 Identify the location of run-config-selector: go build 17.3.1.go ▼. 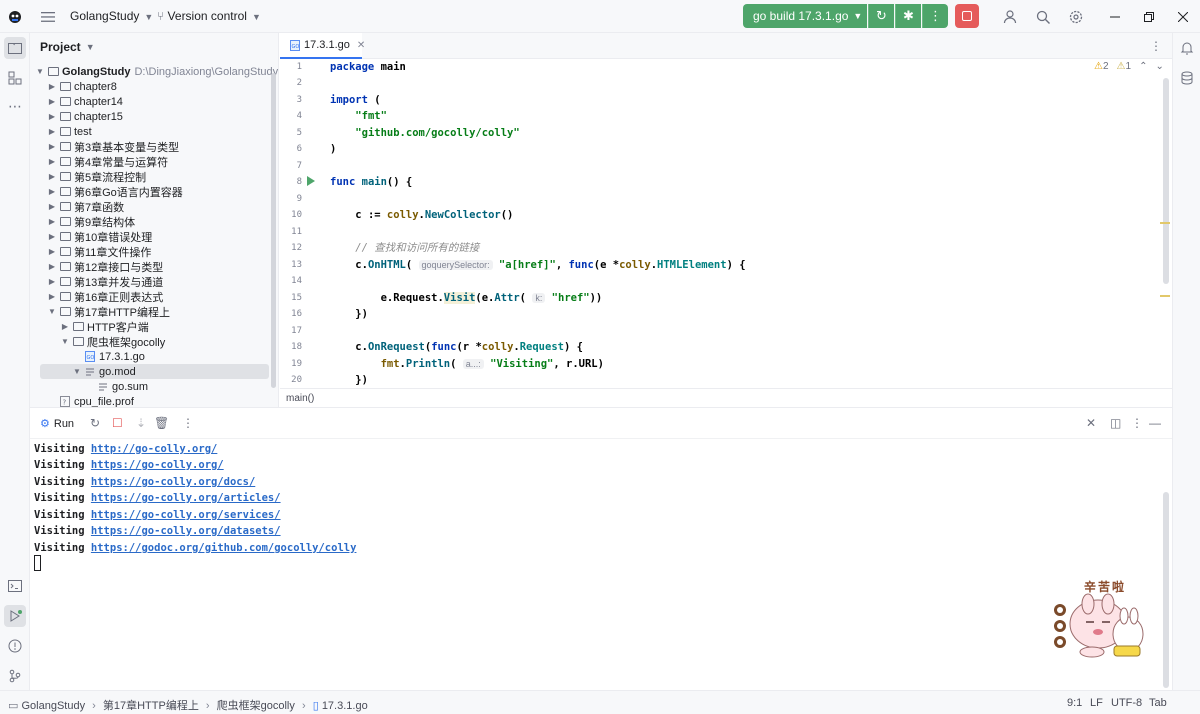
(805, 16).